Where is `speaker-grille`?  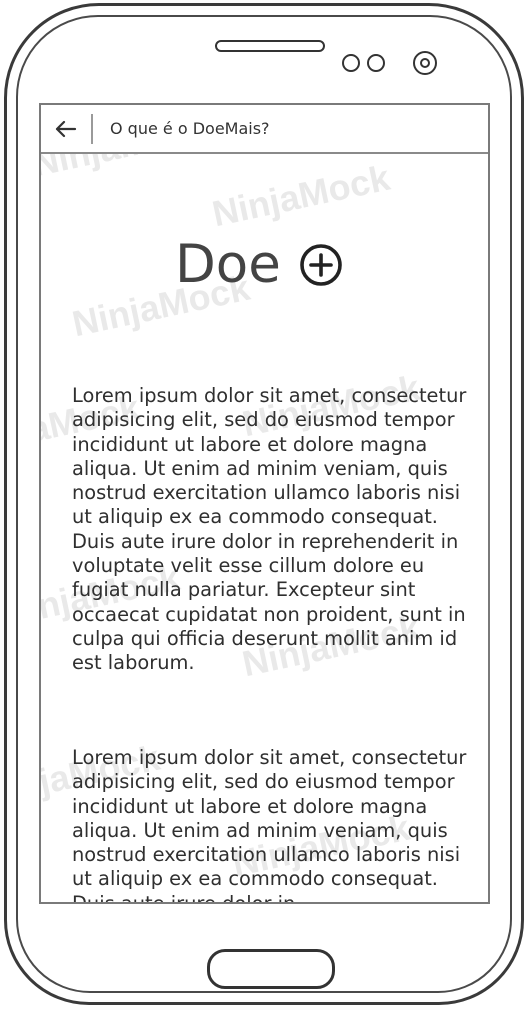
speaker-grille is located at coordinates (270, 46).